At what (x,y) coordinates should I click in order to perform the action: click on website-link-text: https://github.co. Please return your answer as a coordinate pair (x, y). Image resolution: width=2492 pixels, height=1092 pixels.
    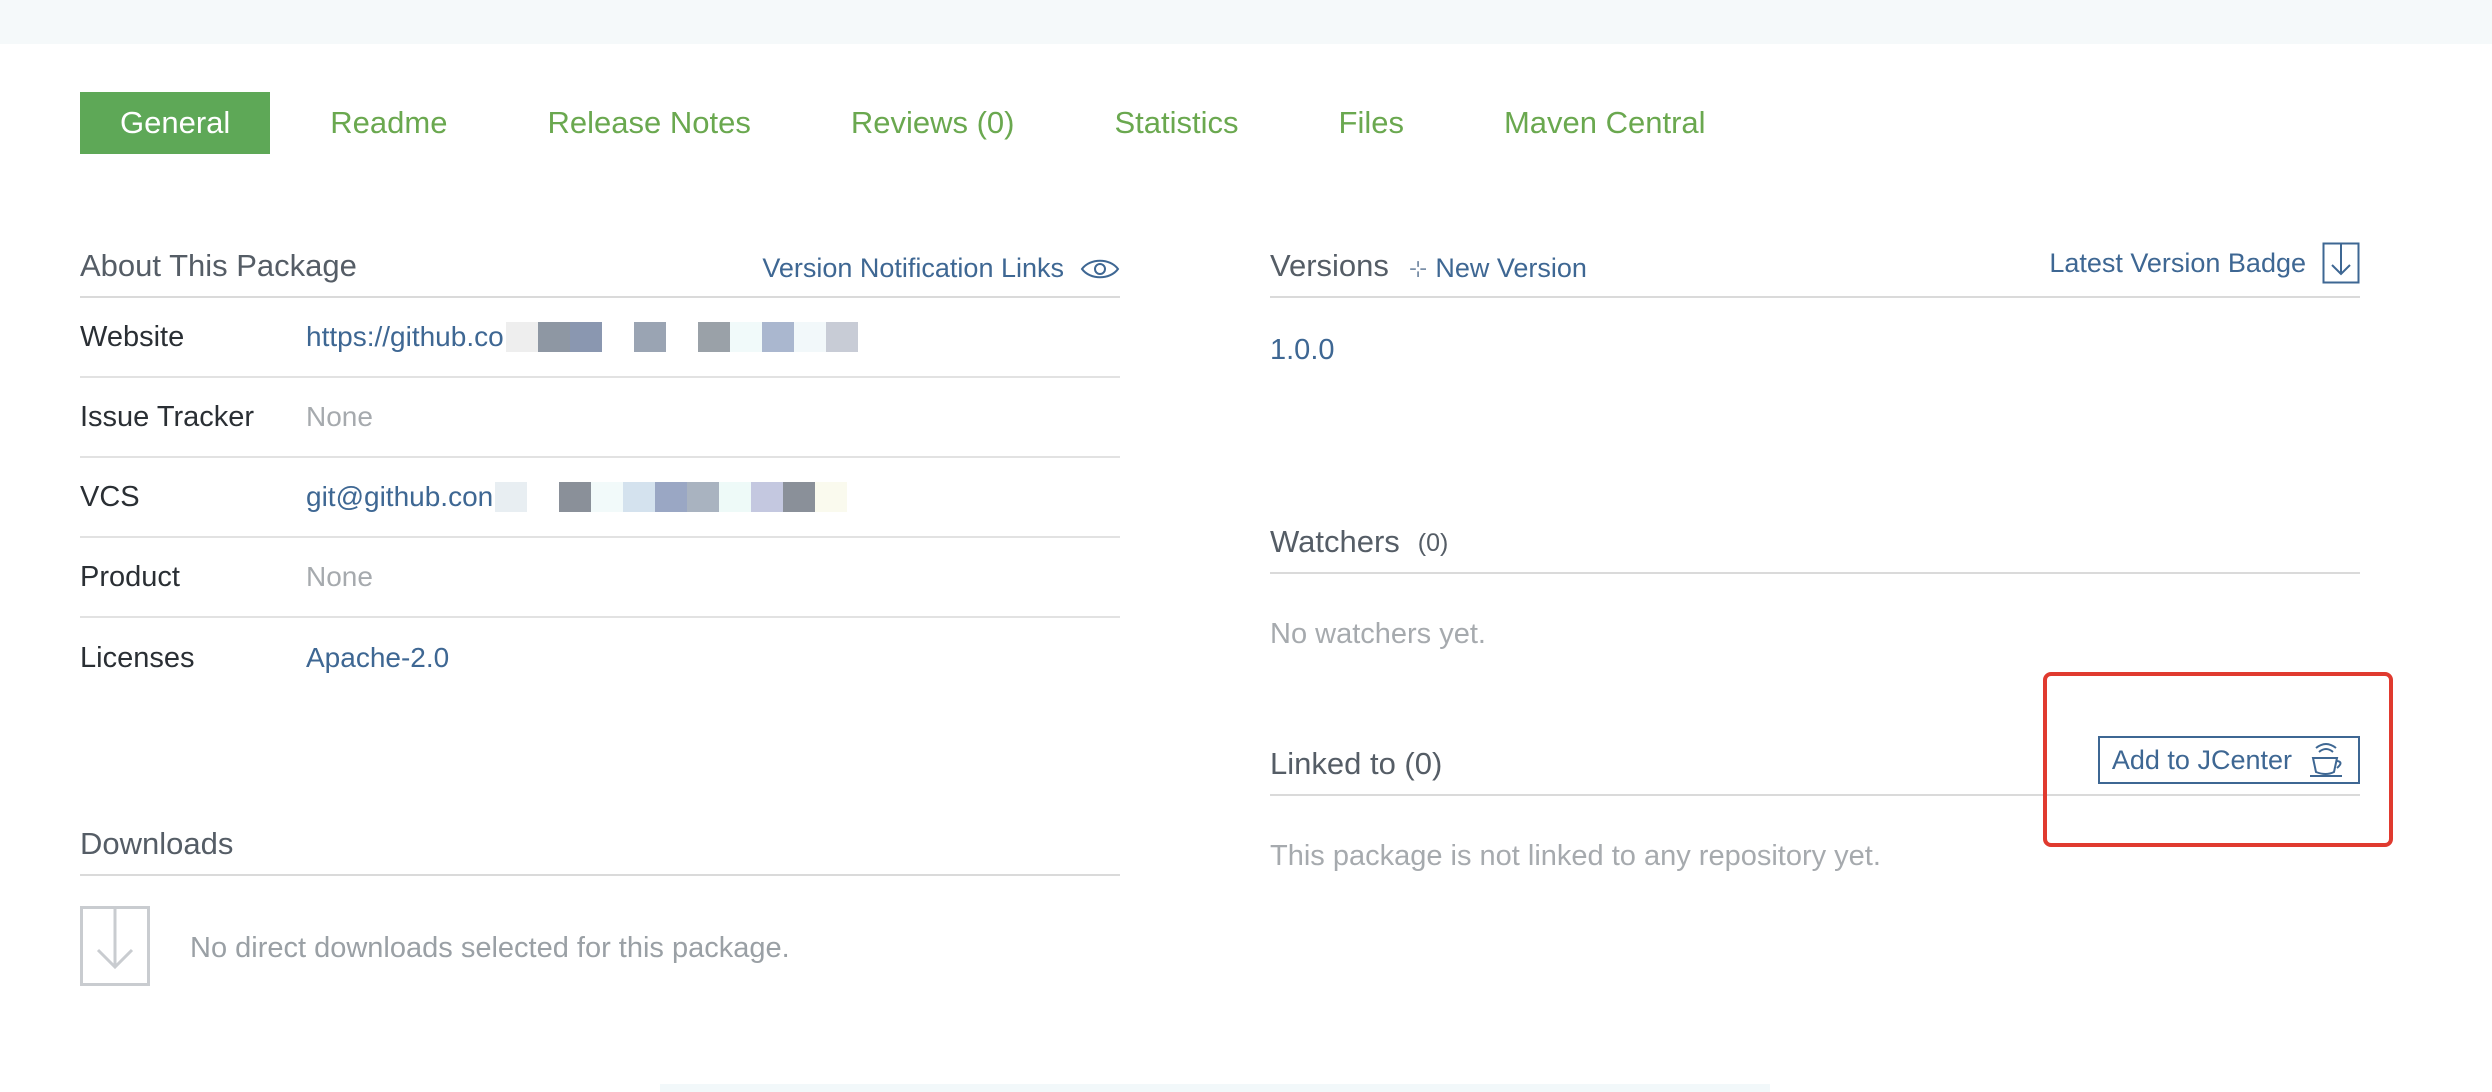
    Looking at the image, I should click on (405, 337).